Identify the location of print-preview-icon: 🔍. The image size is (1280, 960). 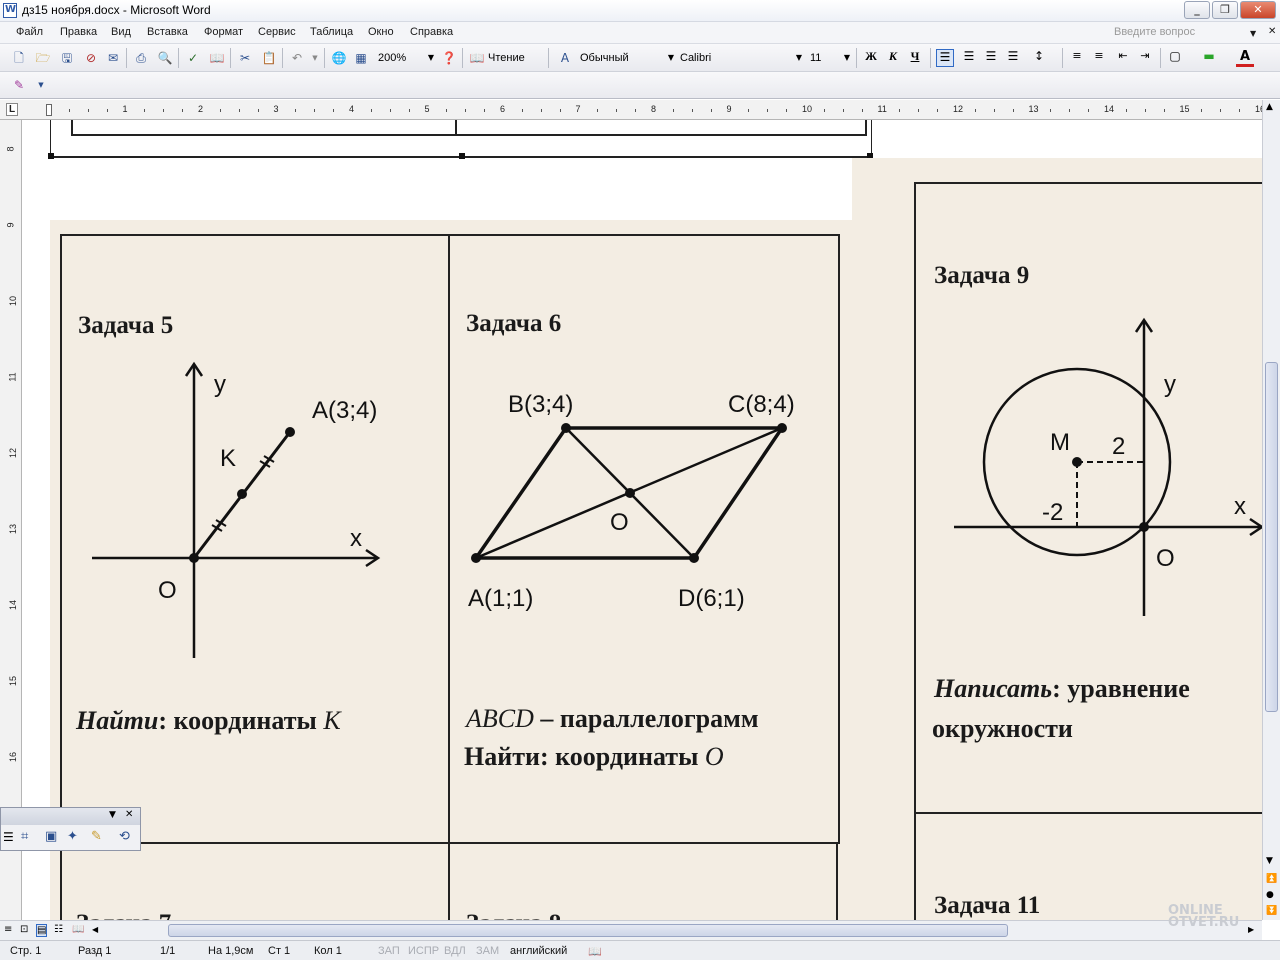
(165, 58).